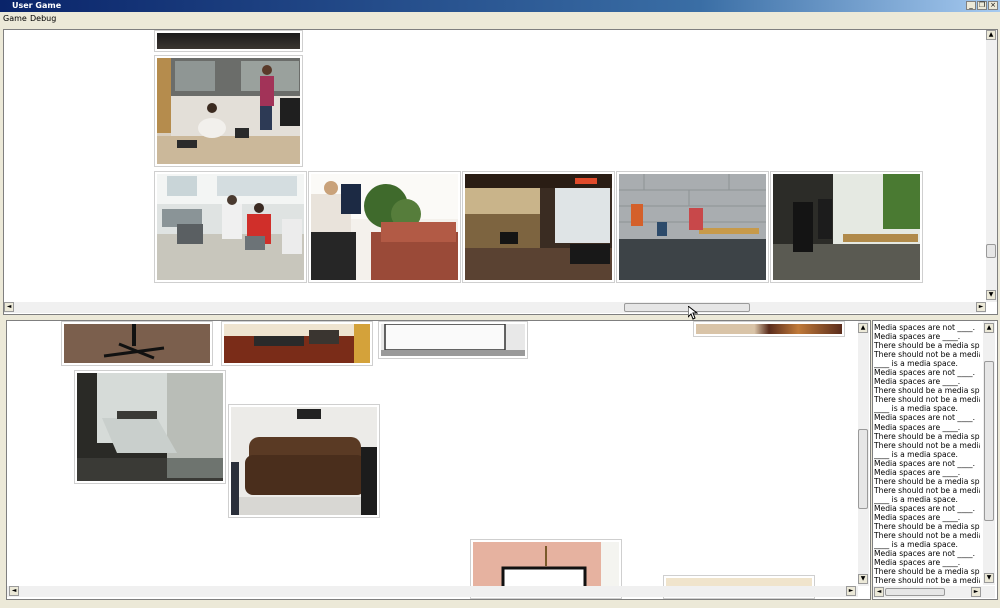  What do you see at coordinates (15, 19) in the screenshot?
I see `menu-game: Game` at bounding box center [15, 19].